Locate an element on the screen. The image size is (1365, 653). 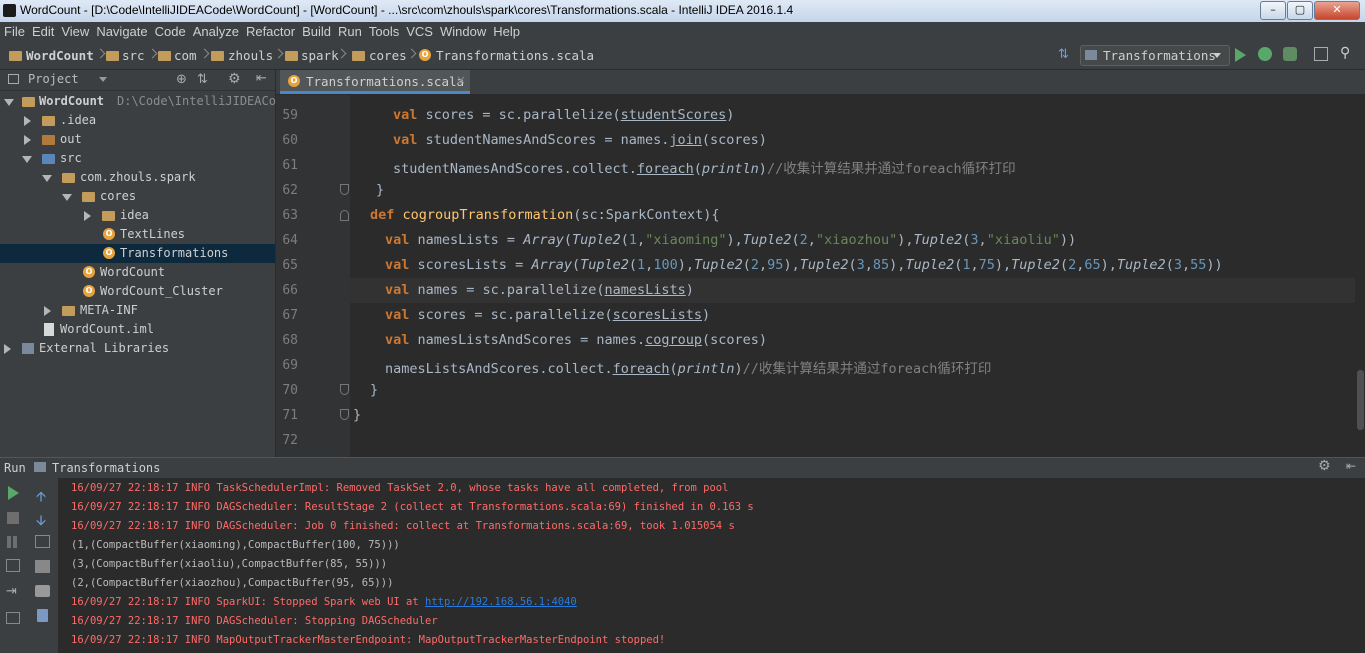
code-token: cogroupTransformation is located at coordinates (488, 215).